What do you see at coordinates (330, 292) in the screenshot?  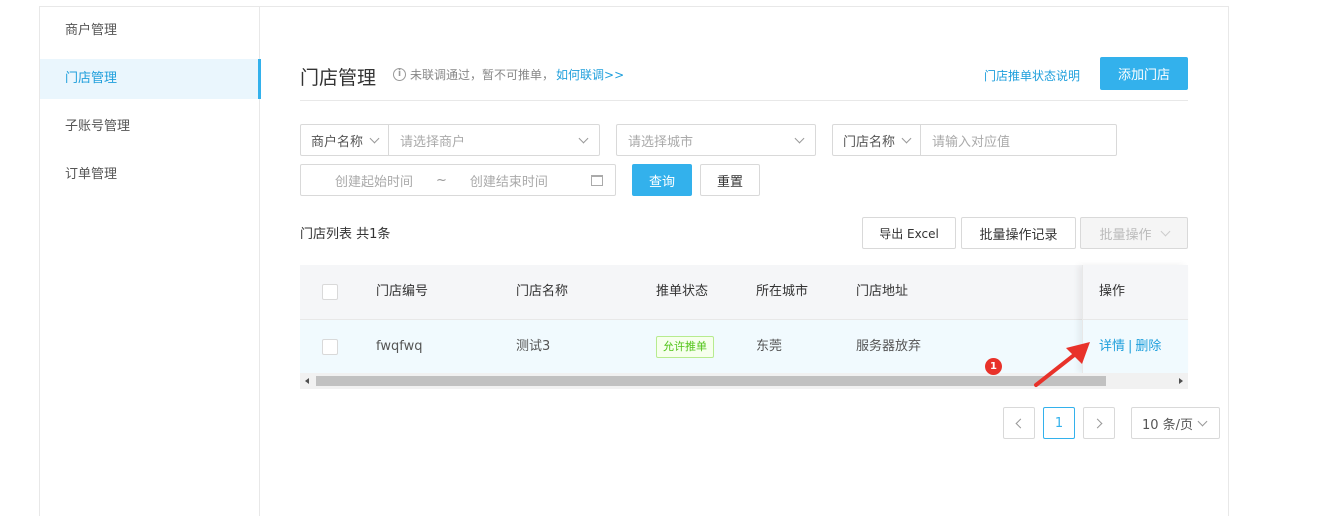 I see `select-all-checkbox` at bounding box center [330, 292].